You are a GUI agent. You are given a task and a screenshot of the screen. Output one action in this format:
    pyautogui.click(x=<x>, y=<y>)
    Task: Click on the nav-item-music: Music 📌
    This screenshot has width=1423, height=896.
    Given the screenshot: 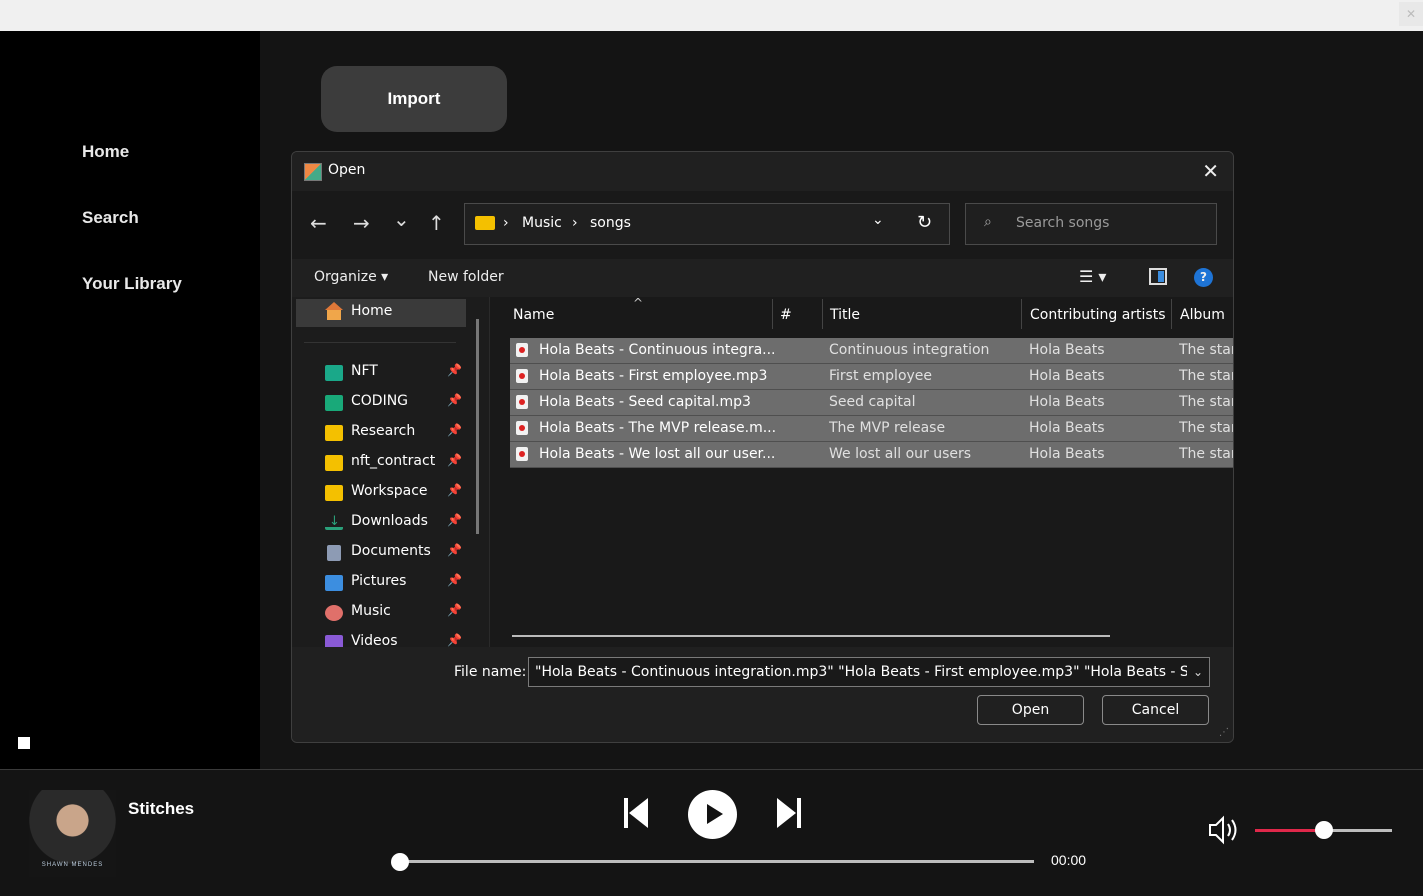 What is the action you would take?
    pyautogui.click(x=382, y=613)
    